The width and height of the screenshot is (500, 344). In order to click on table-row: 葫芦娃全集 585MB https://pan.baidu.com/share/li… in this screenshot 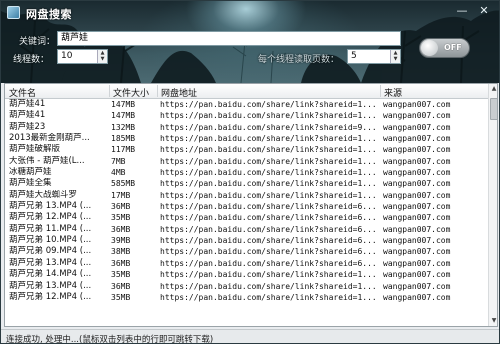, I will do `click(246, 183)`.